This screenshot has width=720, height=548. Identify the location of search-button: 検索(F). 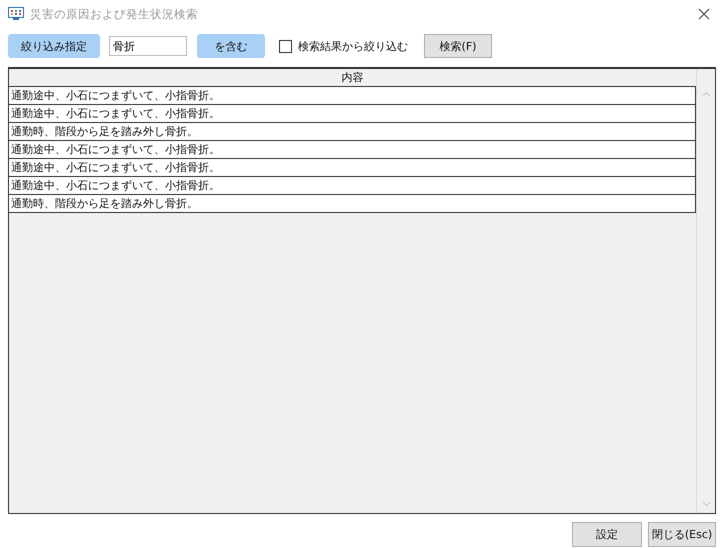
(458, 46).